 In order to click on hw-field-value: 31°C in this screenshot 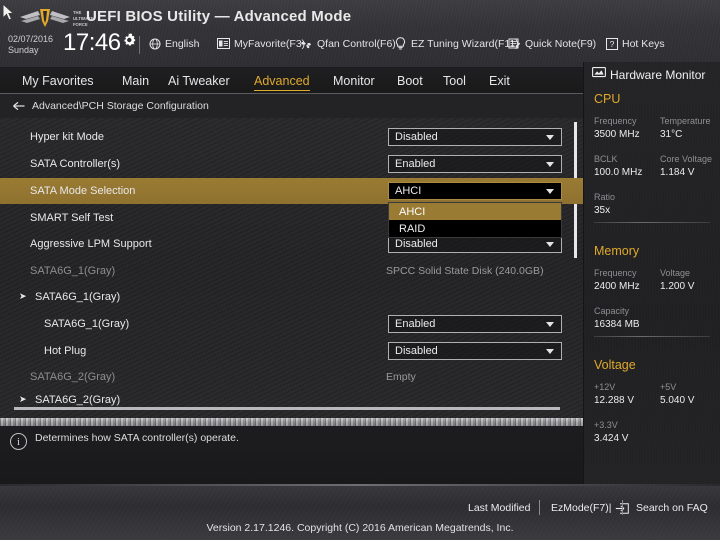, I will do `click(671, 134)`.